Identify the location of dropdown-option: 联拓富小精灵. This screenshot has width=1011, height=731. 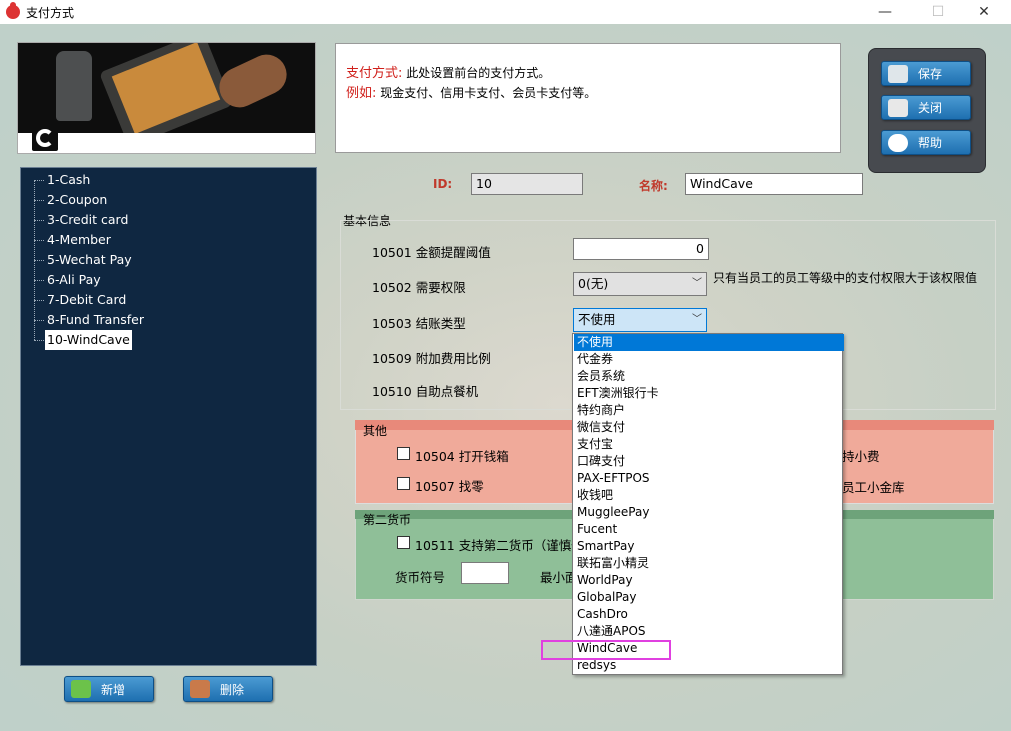
(709, 563).